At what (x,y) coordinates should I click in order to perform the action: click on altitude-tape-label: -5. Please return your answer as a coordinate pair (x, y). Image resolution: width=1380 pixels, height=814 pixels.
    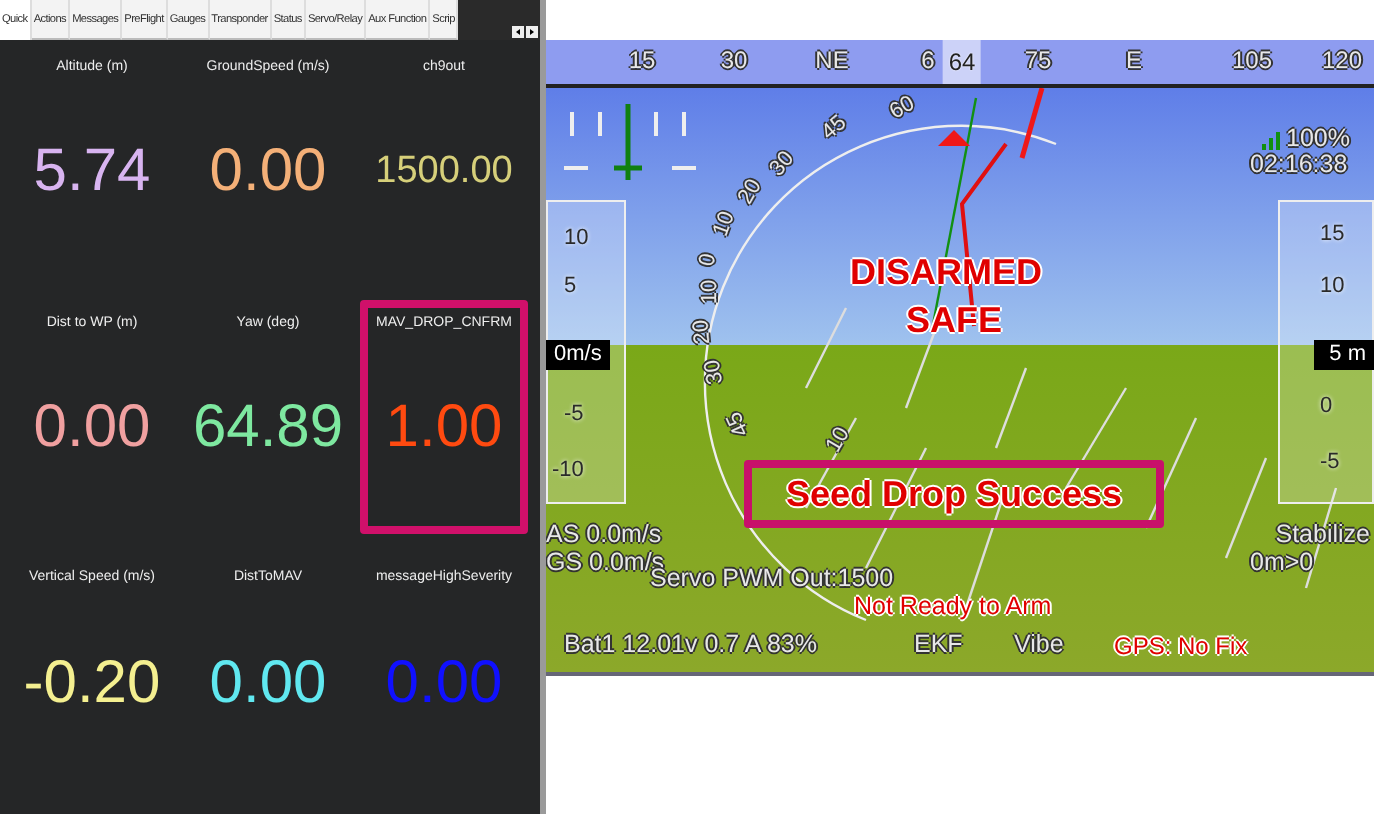
    Looking at the image, I should click on (1330, 462).